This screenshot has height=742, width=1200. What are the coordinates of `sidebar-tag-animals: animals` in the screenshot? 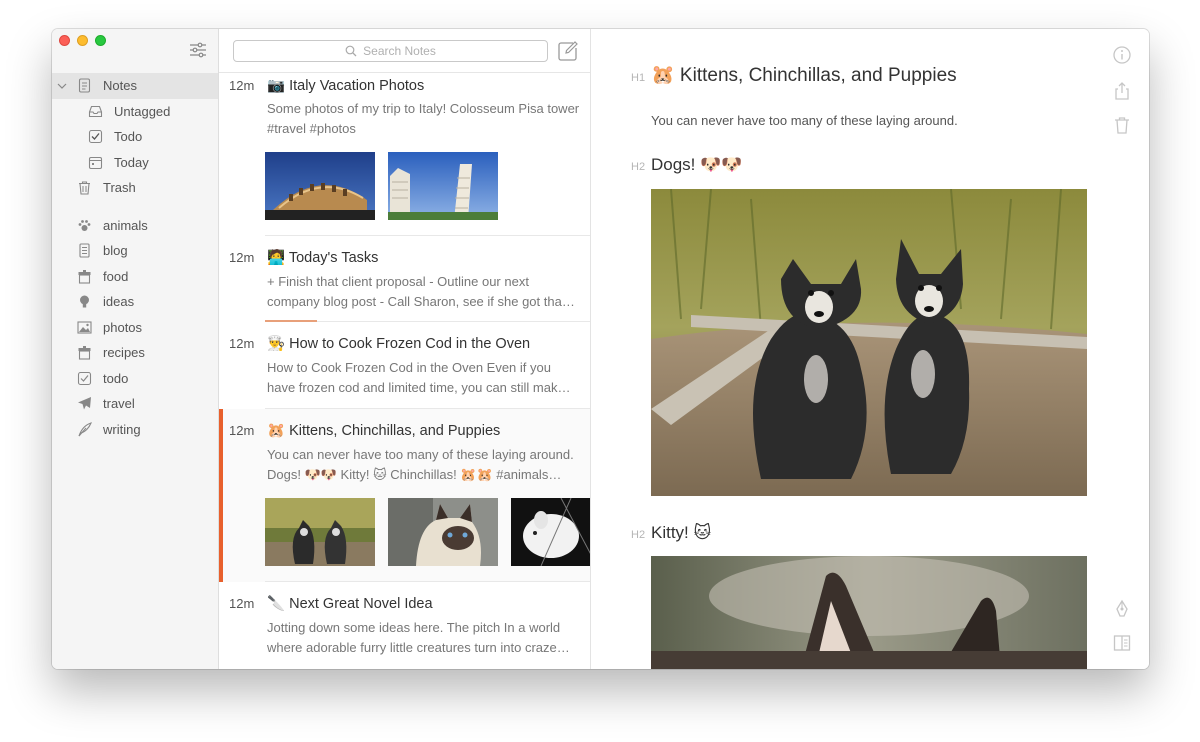 It's located at (135, 226).